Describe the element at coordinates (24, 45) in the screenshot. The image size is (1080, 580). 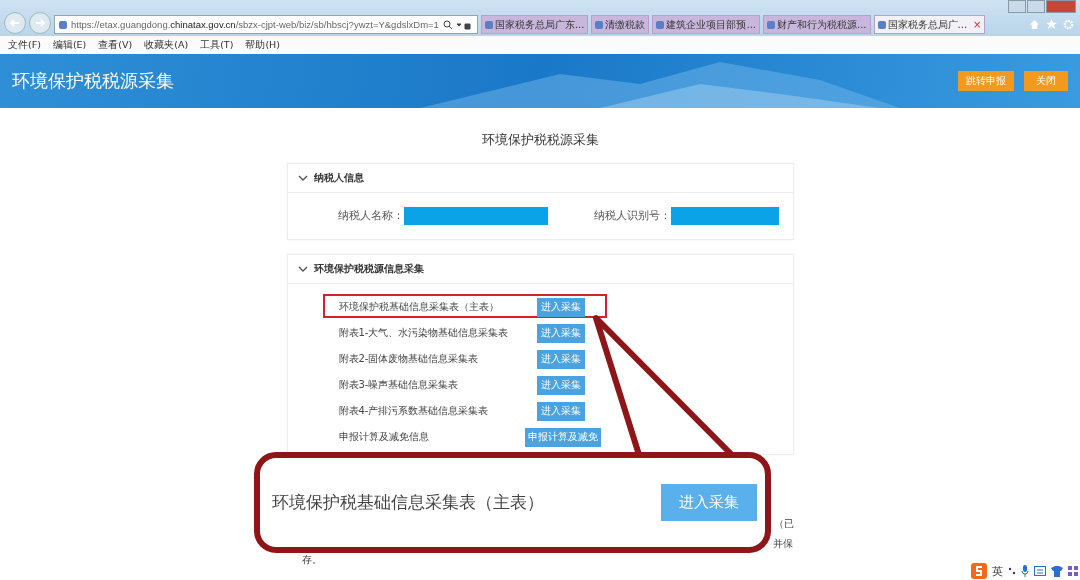
I see `menu-item: 文件(F)` at that location.